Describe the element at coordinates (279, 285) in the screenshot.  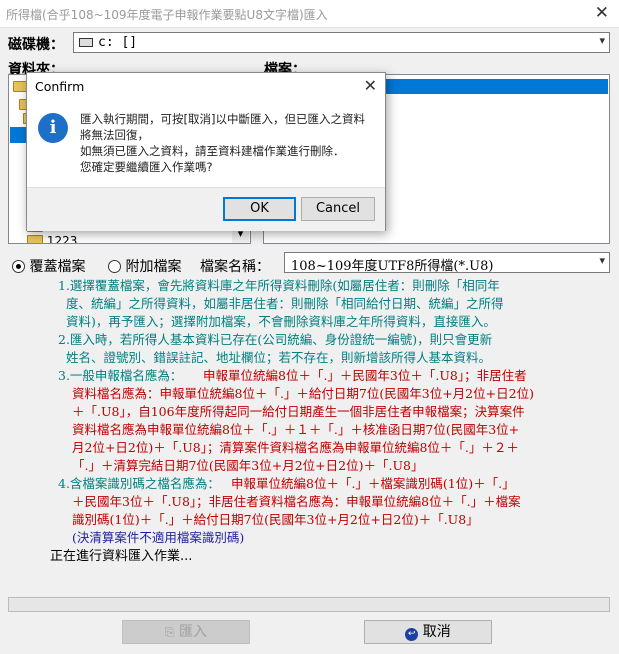
I see `instruction-1-line: 1.選擇覆蓋檔案，會先將資料庫之年所得資料刪除(如屬居住者：則刪除「相同年` at that location.